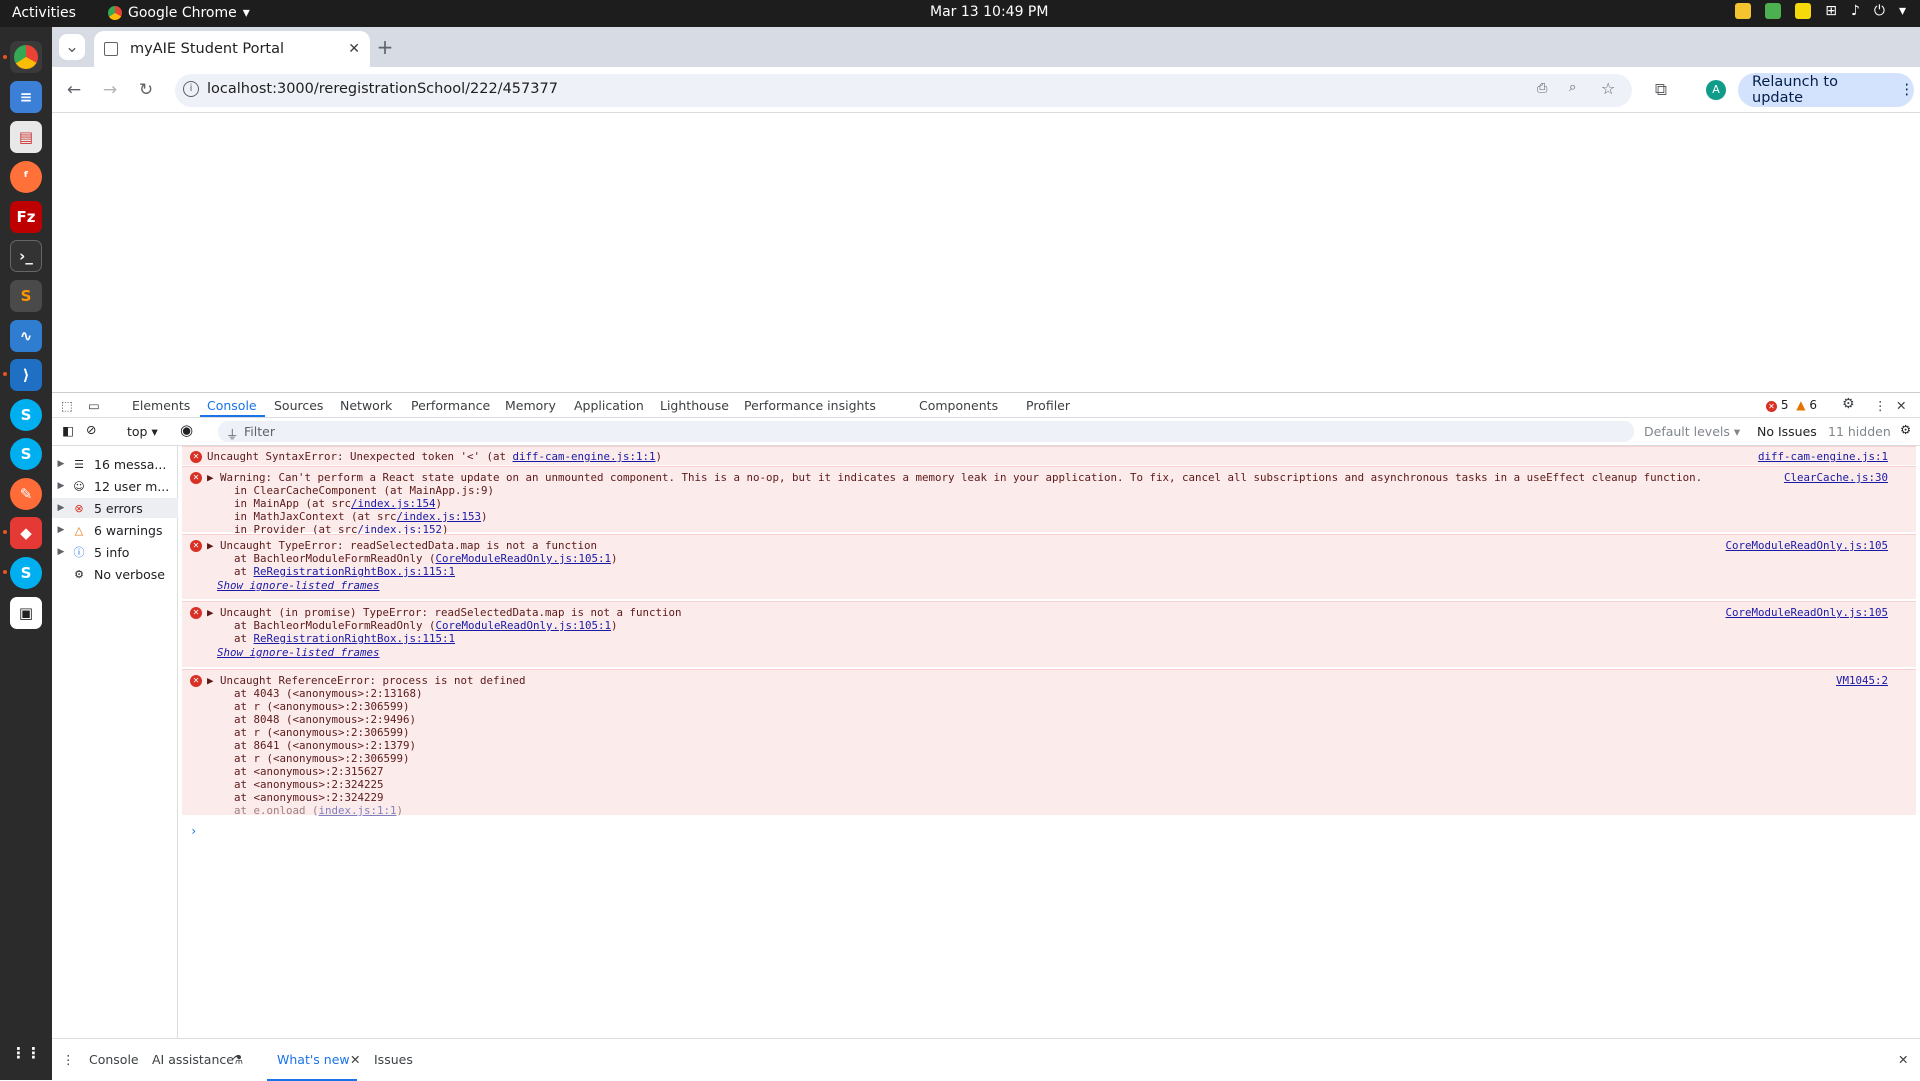 This screenshot has width=1920, height=1081. I want to click on install-app-icon: ⎙, so click(1542, 88).